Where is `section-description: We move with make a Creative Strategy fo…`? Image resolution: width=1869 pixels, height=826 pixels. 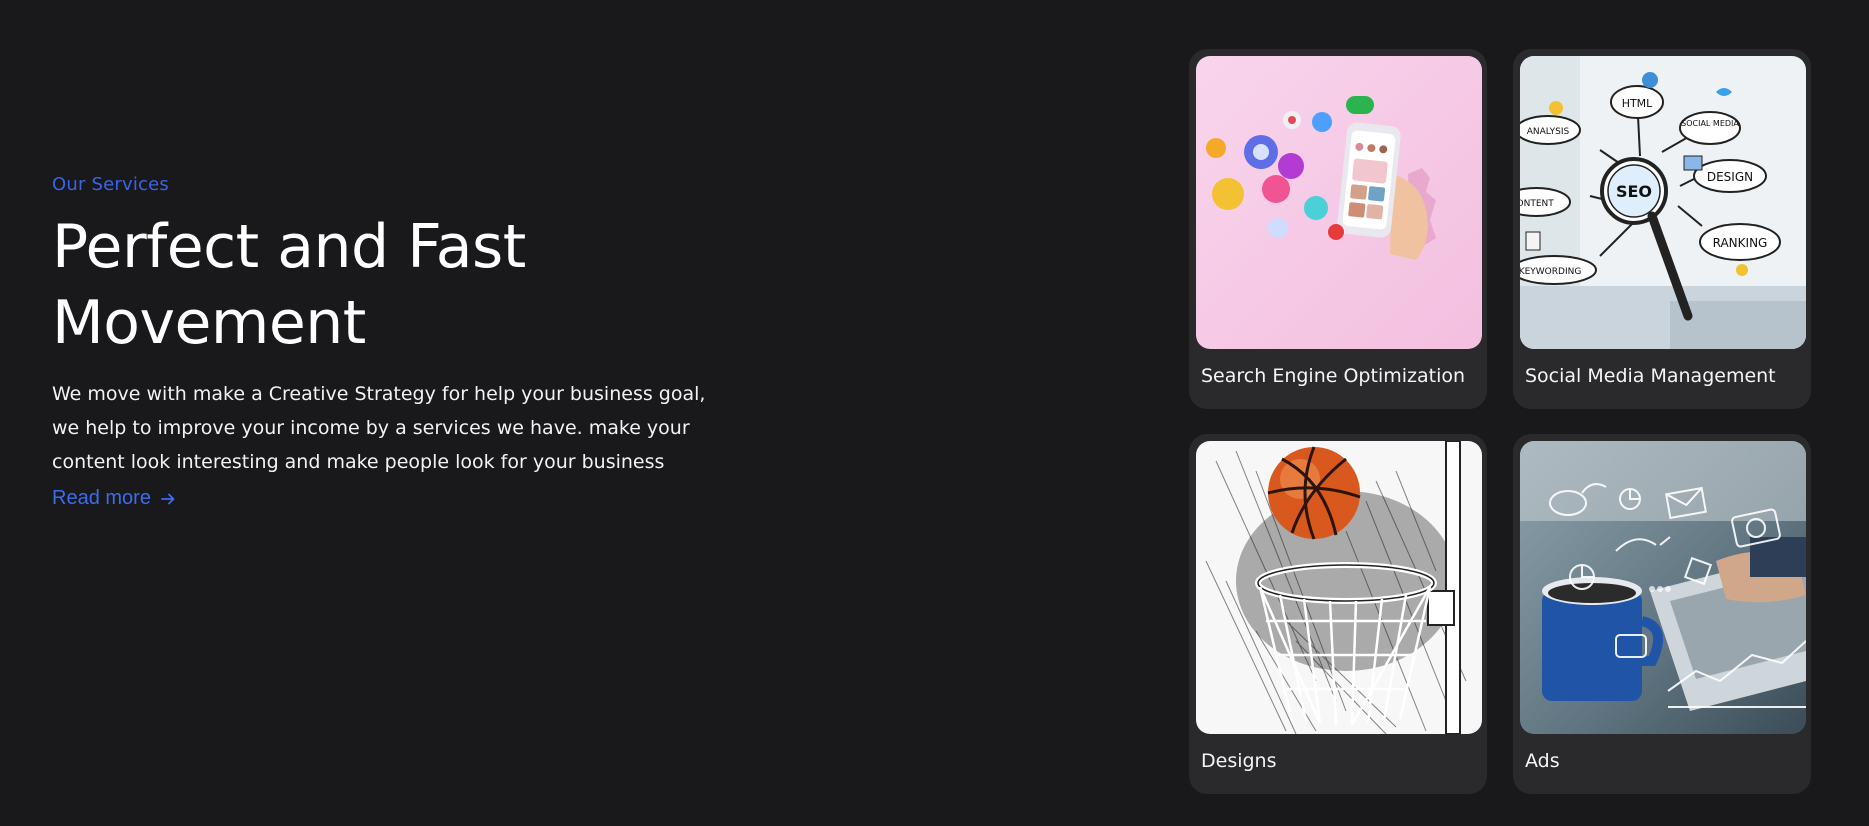
section-description: We move with make a Creative Strategy fo… is located at coordinates (379, 428).